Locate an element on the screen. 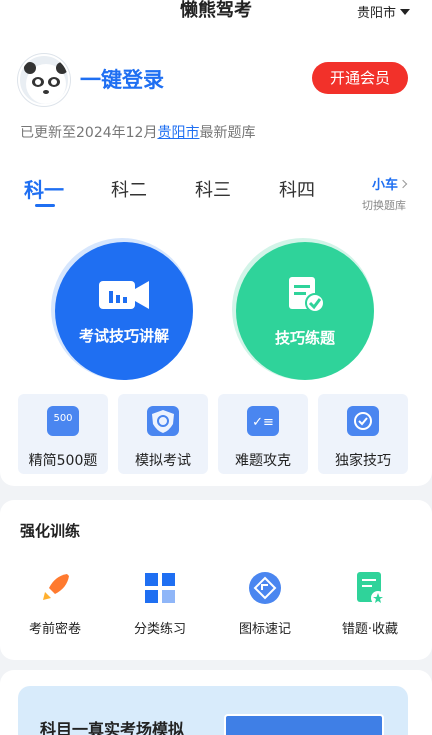 This screenshot has height=735, width=432. calculator-icon: ✓≡ is located at coordinates (263, 421).